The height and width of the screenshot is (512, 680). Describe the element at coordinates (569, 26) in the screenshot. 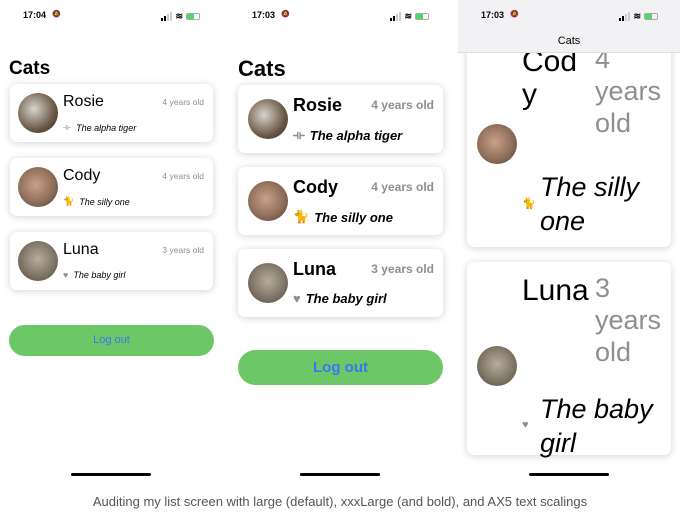

I see `navigation-bar: Cats` at that location.